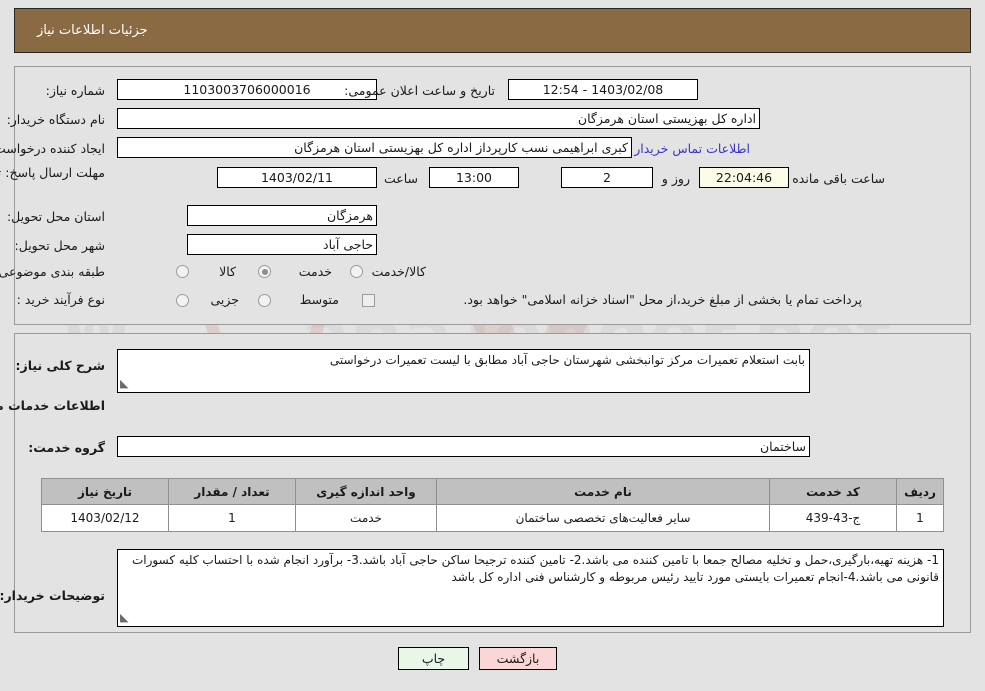 This screenshot has height=691, width=985. What do you see at coordinates (52, 271) in the screenshot?
I see `category-label: طبقه بندی موضوعی:` at bounding box center [52, 271].